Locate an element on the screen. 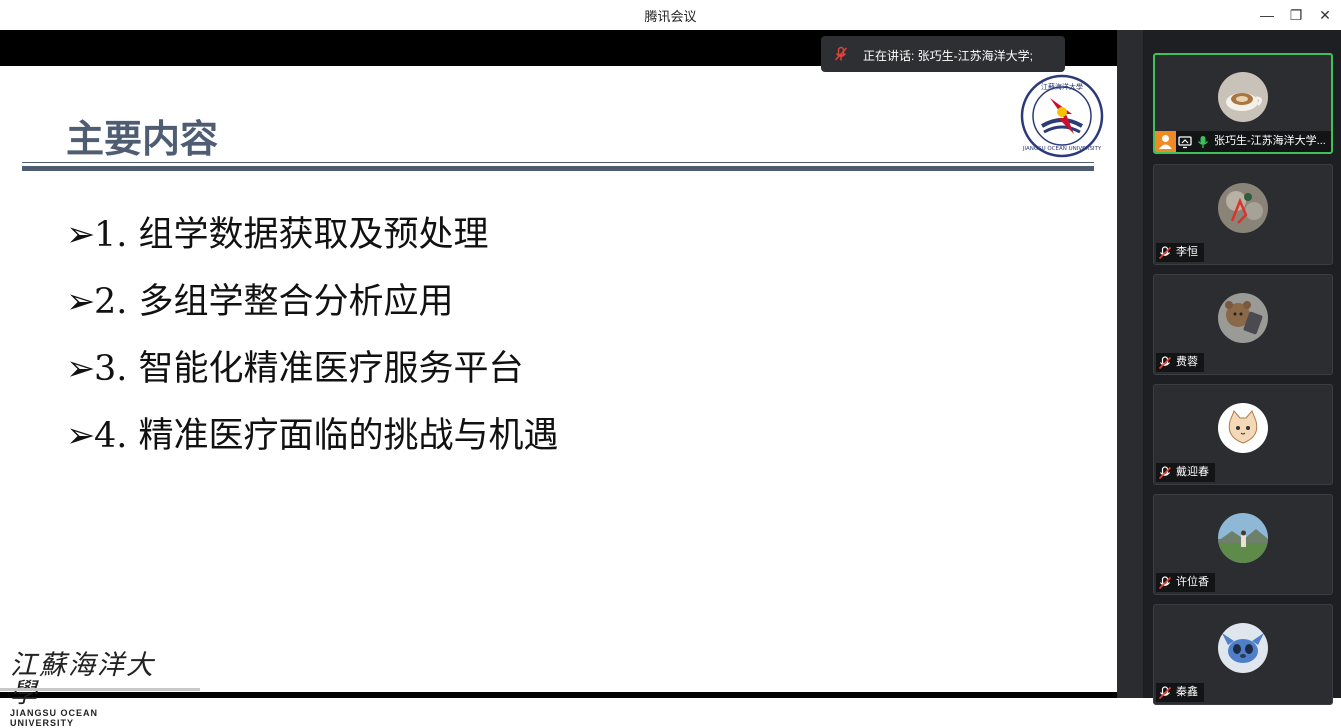  host-icon is located at coordinates (1165, 141).